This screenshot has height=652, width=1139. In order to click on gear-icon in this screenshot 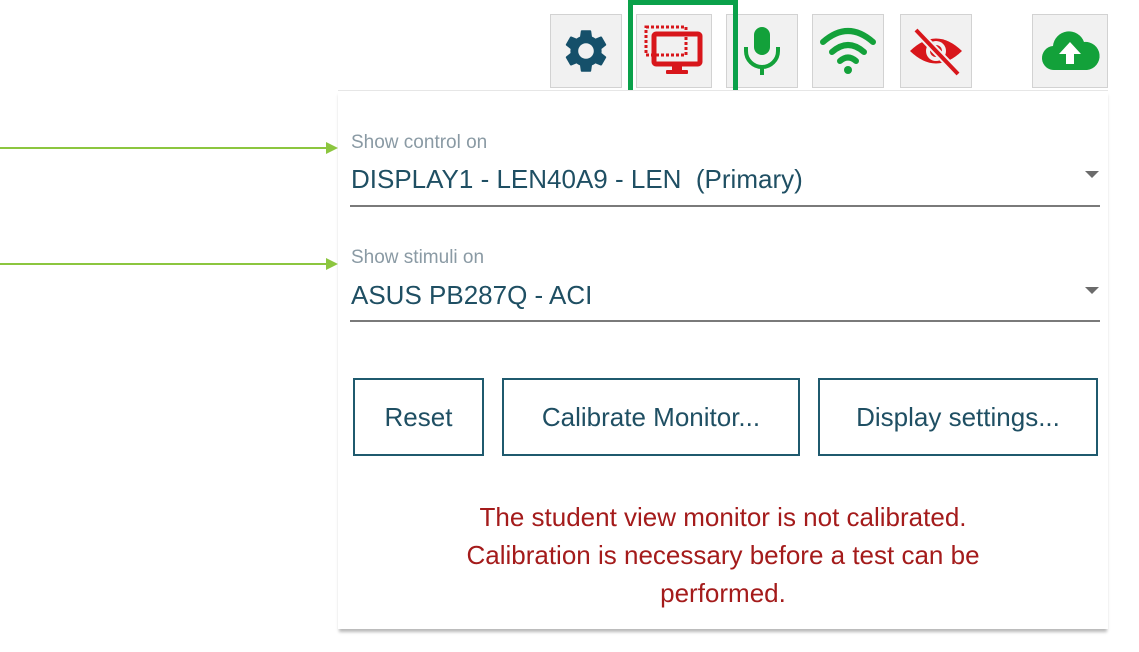, I will do `click(586, 51)`.